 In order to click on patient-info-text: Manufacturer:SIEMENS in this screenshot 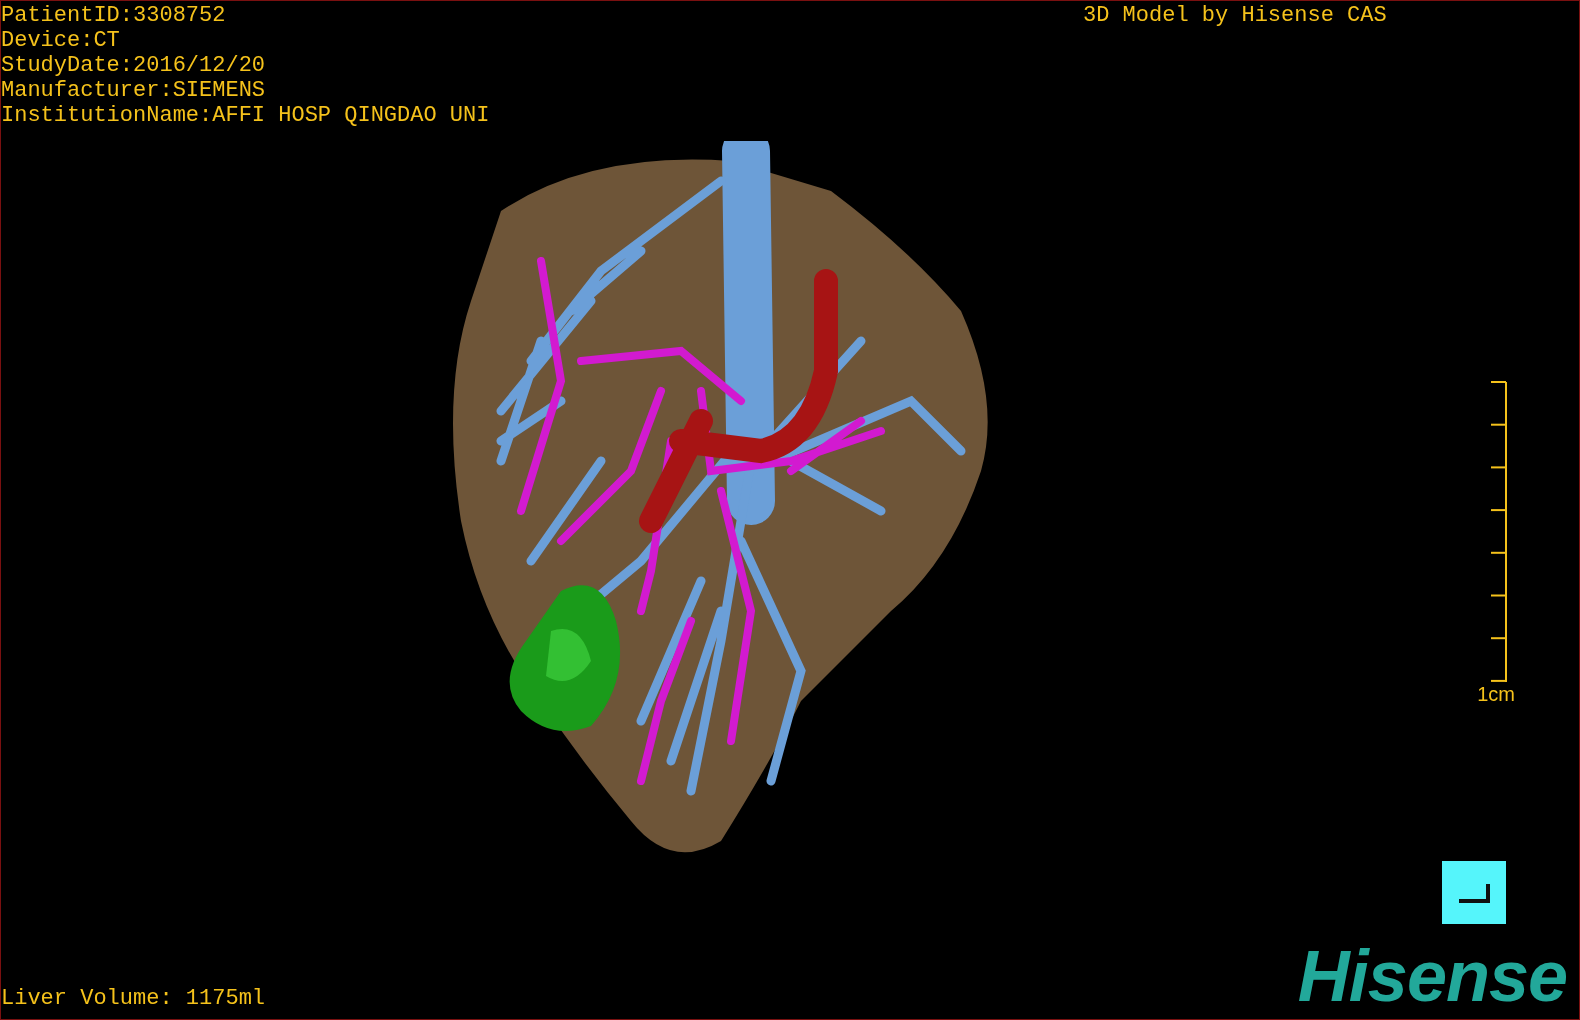, I will do `click(133, 90)`.